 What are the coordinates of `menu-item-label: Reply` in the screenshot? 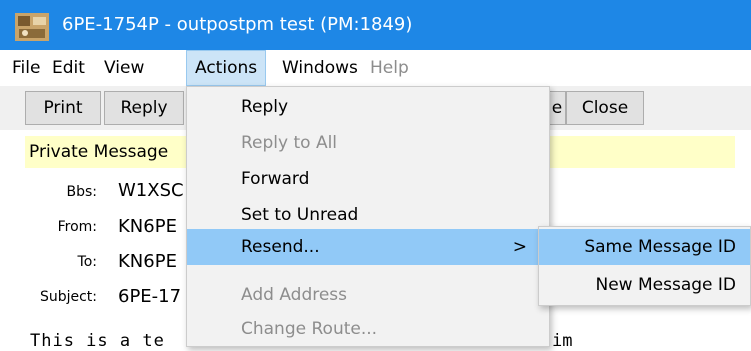 It's located at (265, 107).